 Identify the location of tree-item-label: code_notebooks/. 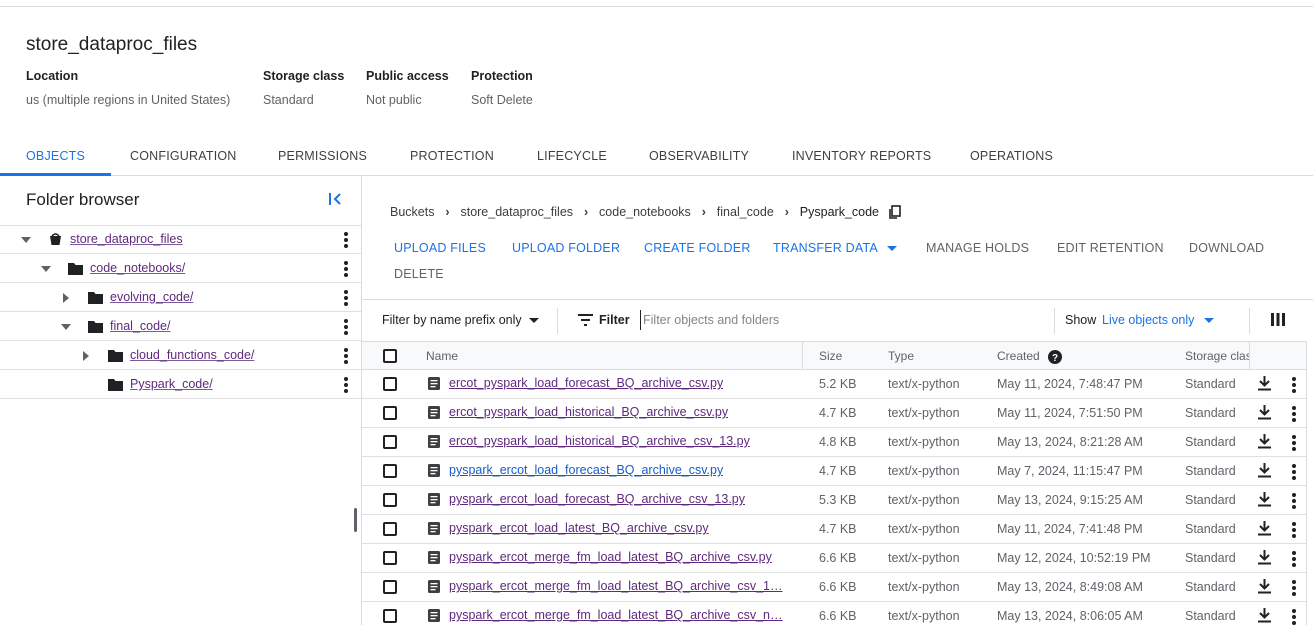
(137, 268).